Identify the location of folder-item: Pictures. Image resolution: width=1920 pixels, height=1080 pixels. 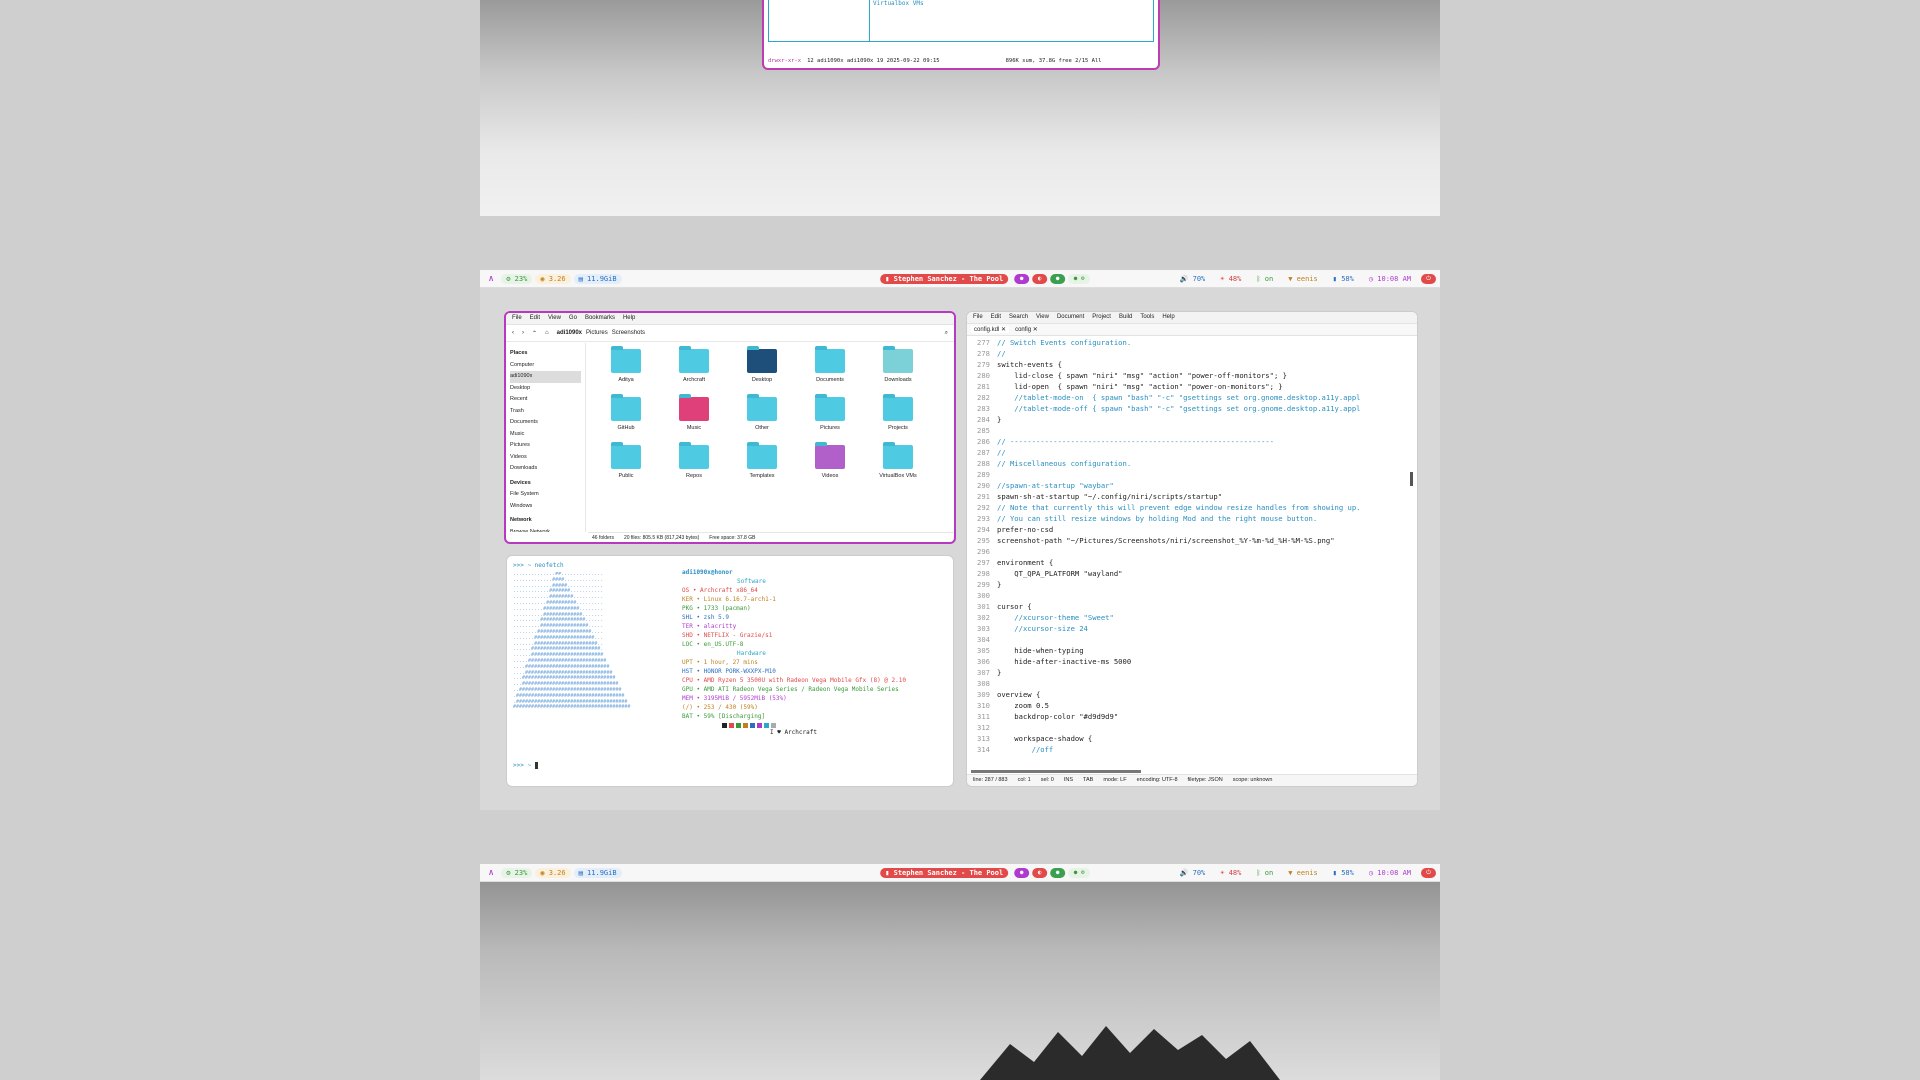
(830, 419).